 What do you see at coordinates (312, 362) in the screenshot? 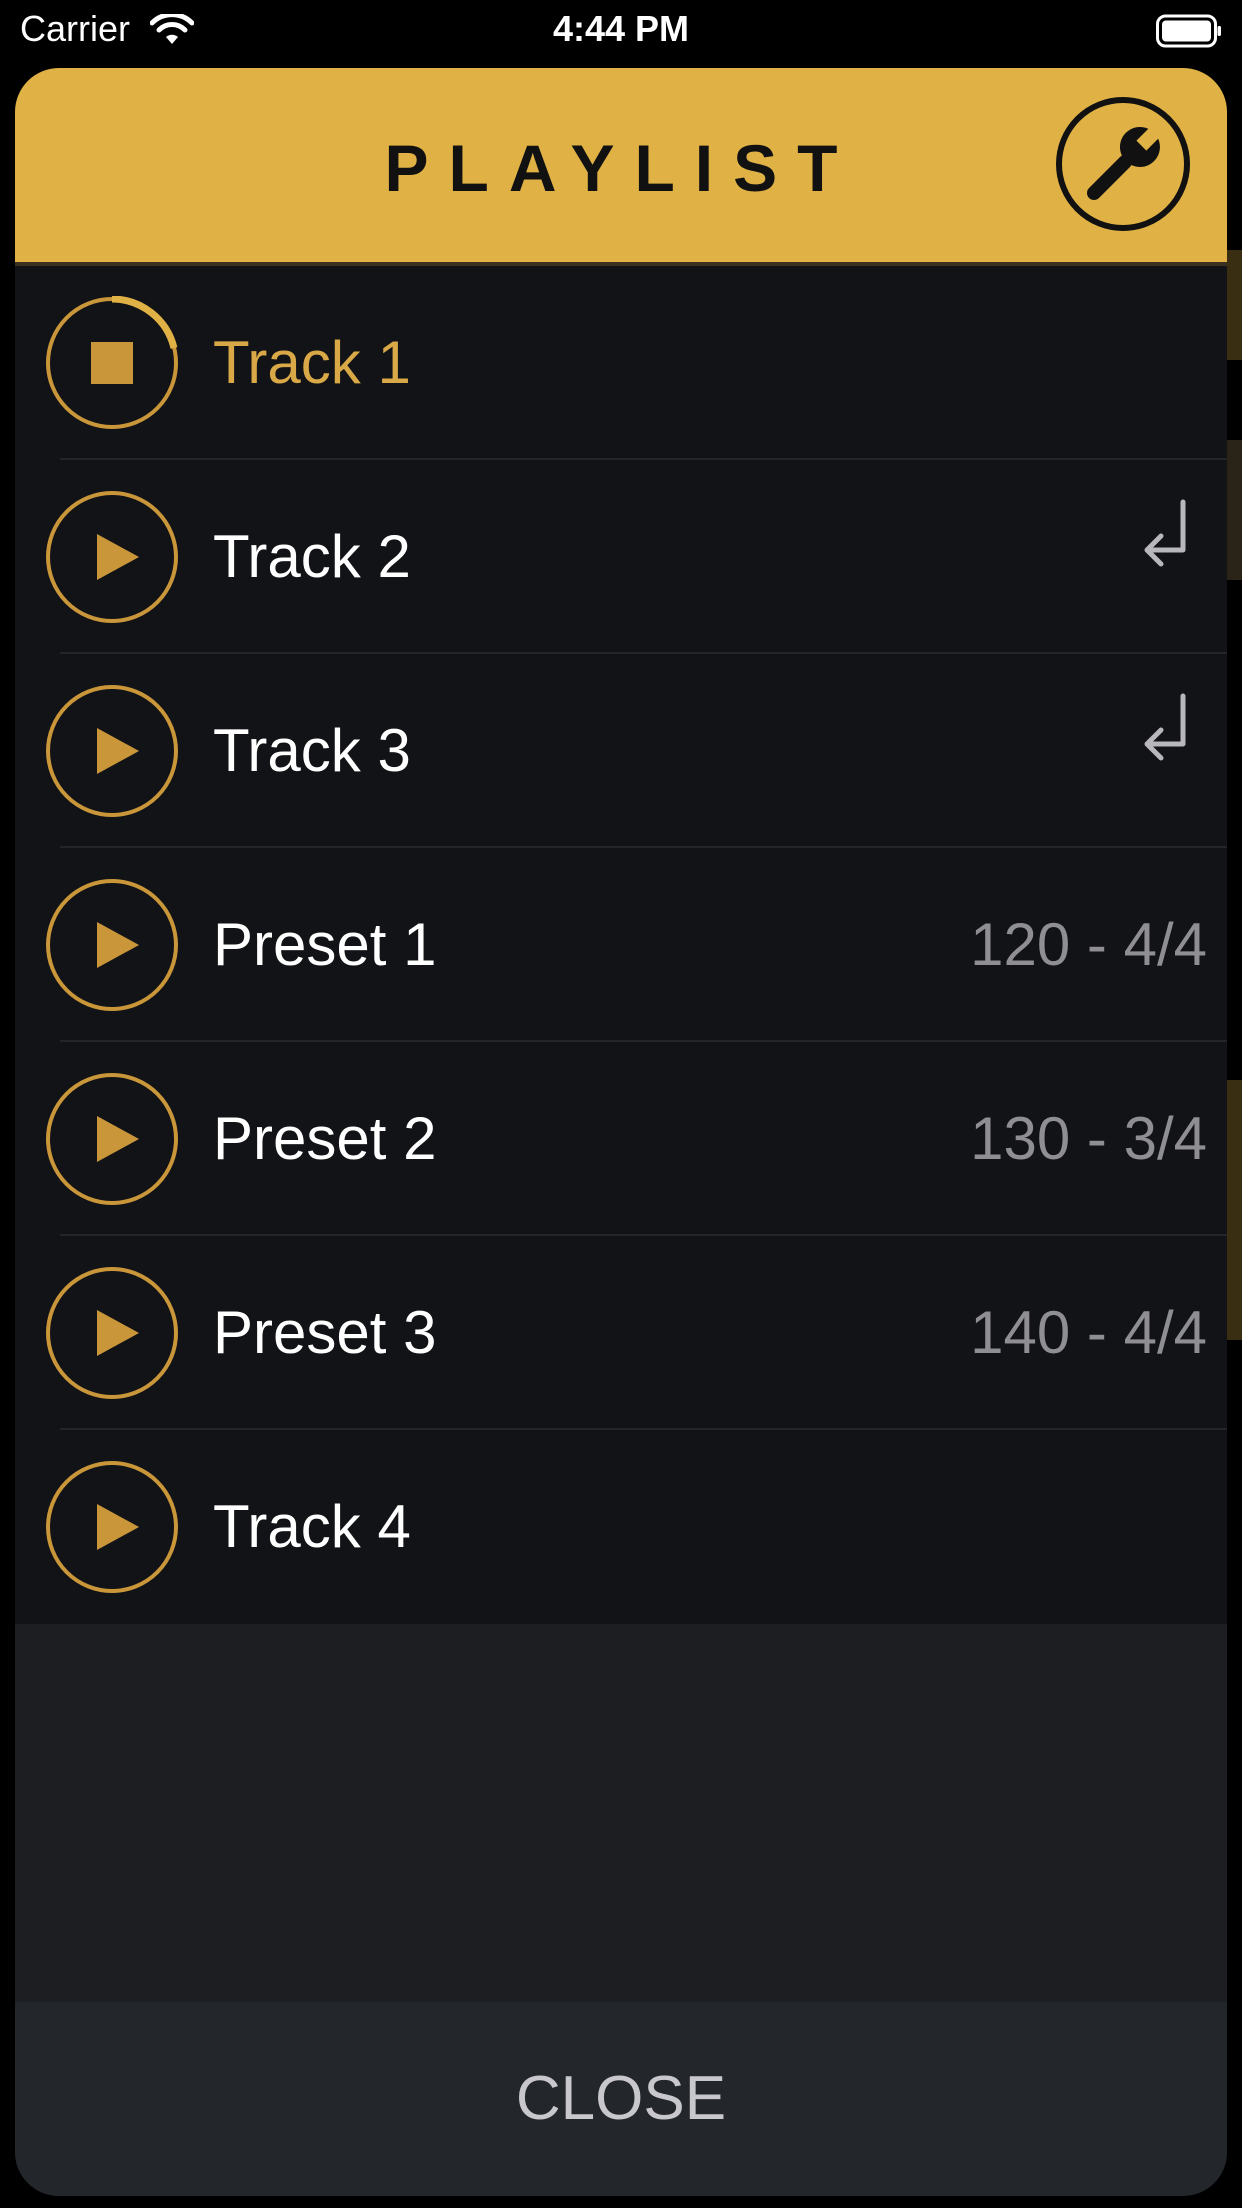
I see `track-title: Track 1` at bounding box center [312, 362].